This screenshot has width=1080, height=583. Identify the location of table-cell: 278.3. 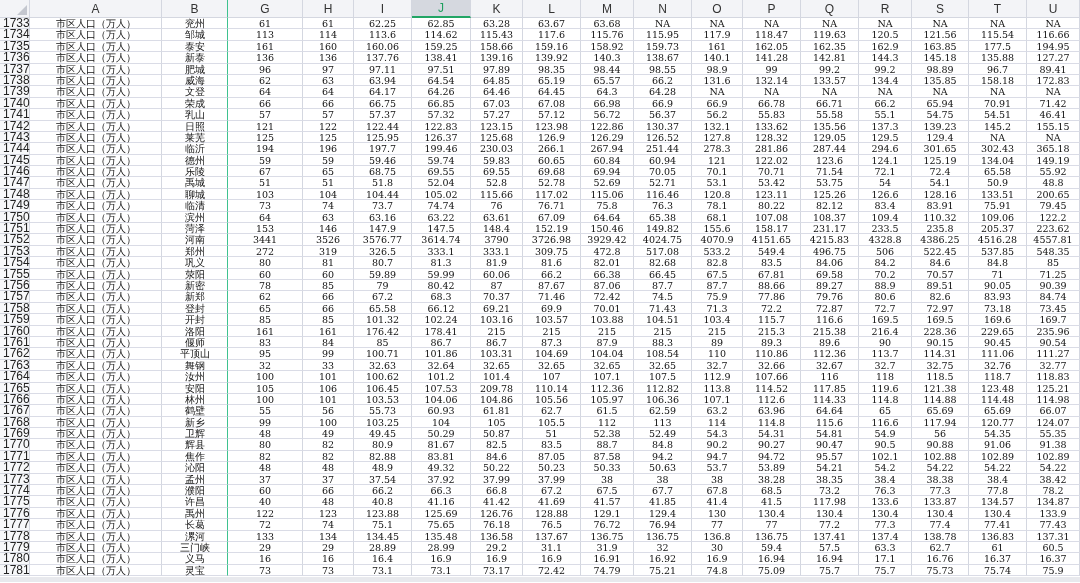
(717, 149).